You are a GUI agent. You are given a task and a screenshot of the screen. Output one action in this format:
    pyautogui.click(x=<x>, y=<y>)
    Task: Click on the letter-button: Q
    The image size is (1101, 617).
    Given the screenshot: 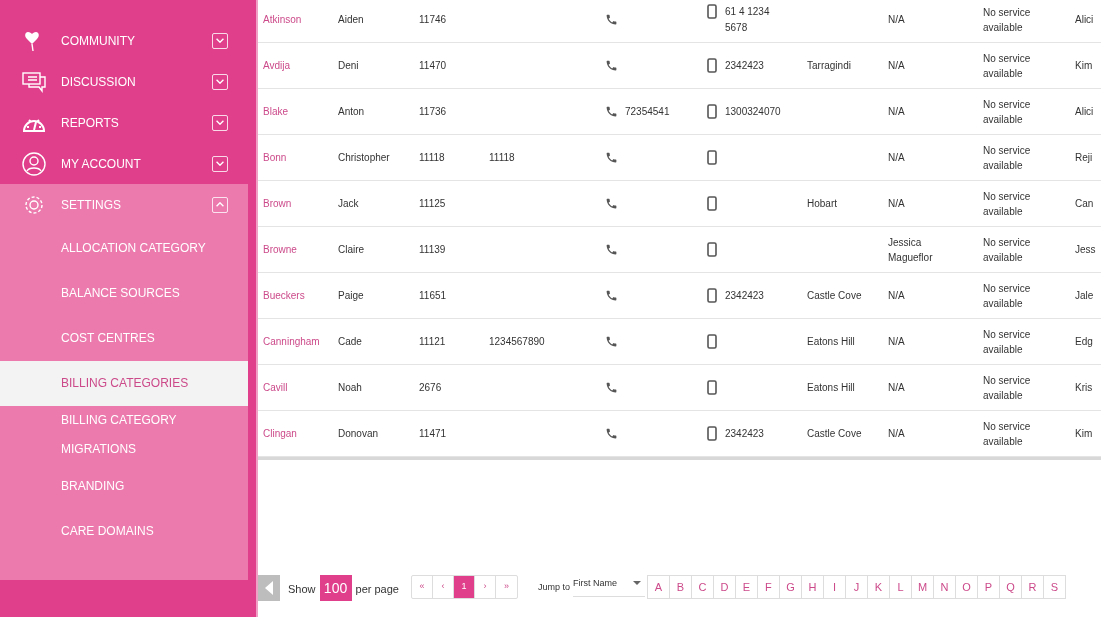 What is the action you would take?
    pyautogui.click(x=1010, y=587)
    